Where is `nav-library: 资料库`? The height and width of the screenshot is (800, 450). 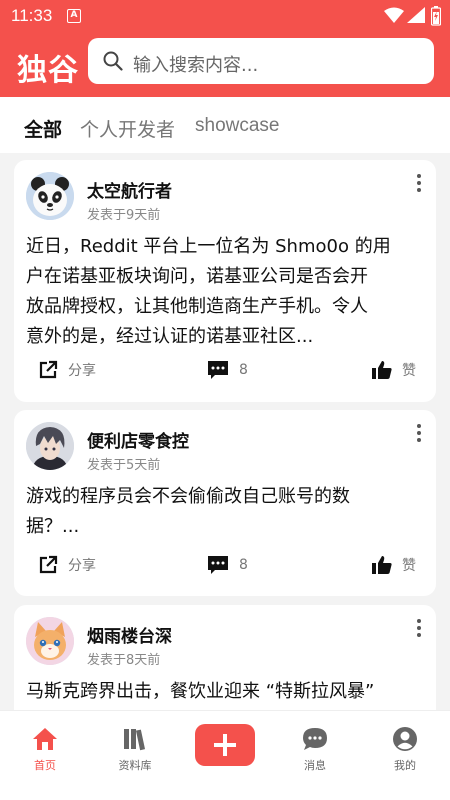 nav-library: 资料库 is located at coordinates (135, 749).